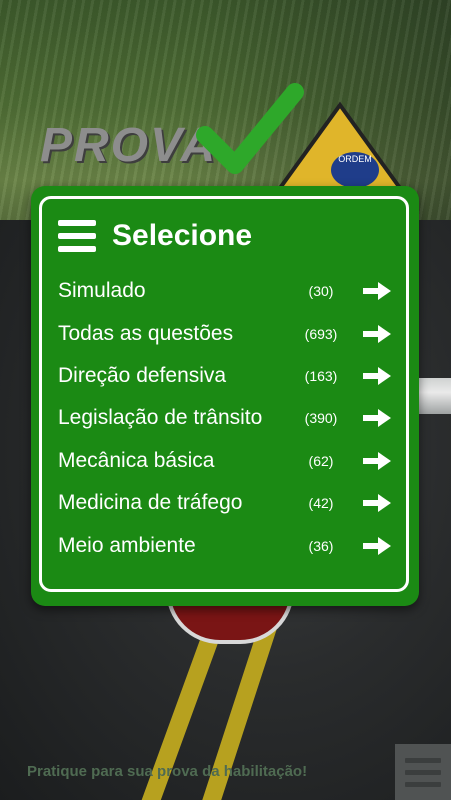 Image resolution: width=451 pixels, height=800 pixels. Describe the element at coordinates (182, 235) in the screenshot. I see `panel-title: Selecione` at that location.